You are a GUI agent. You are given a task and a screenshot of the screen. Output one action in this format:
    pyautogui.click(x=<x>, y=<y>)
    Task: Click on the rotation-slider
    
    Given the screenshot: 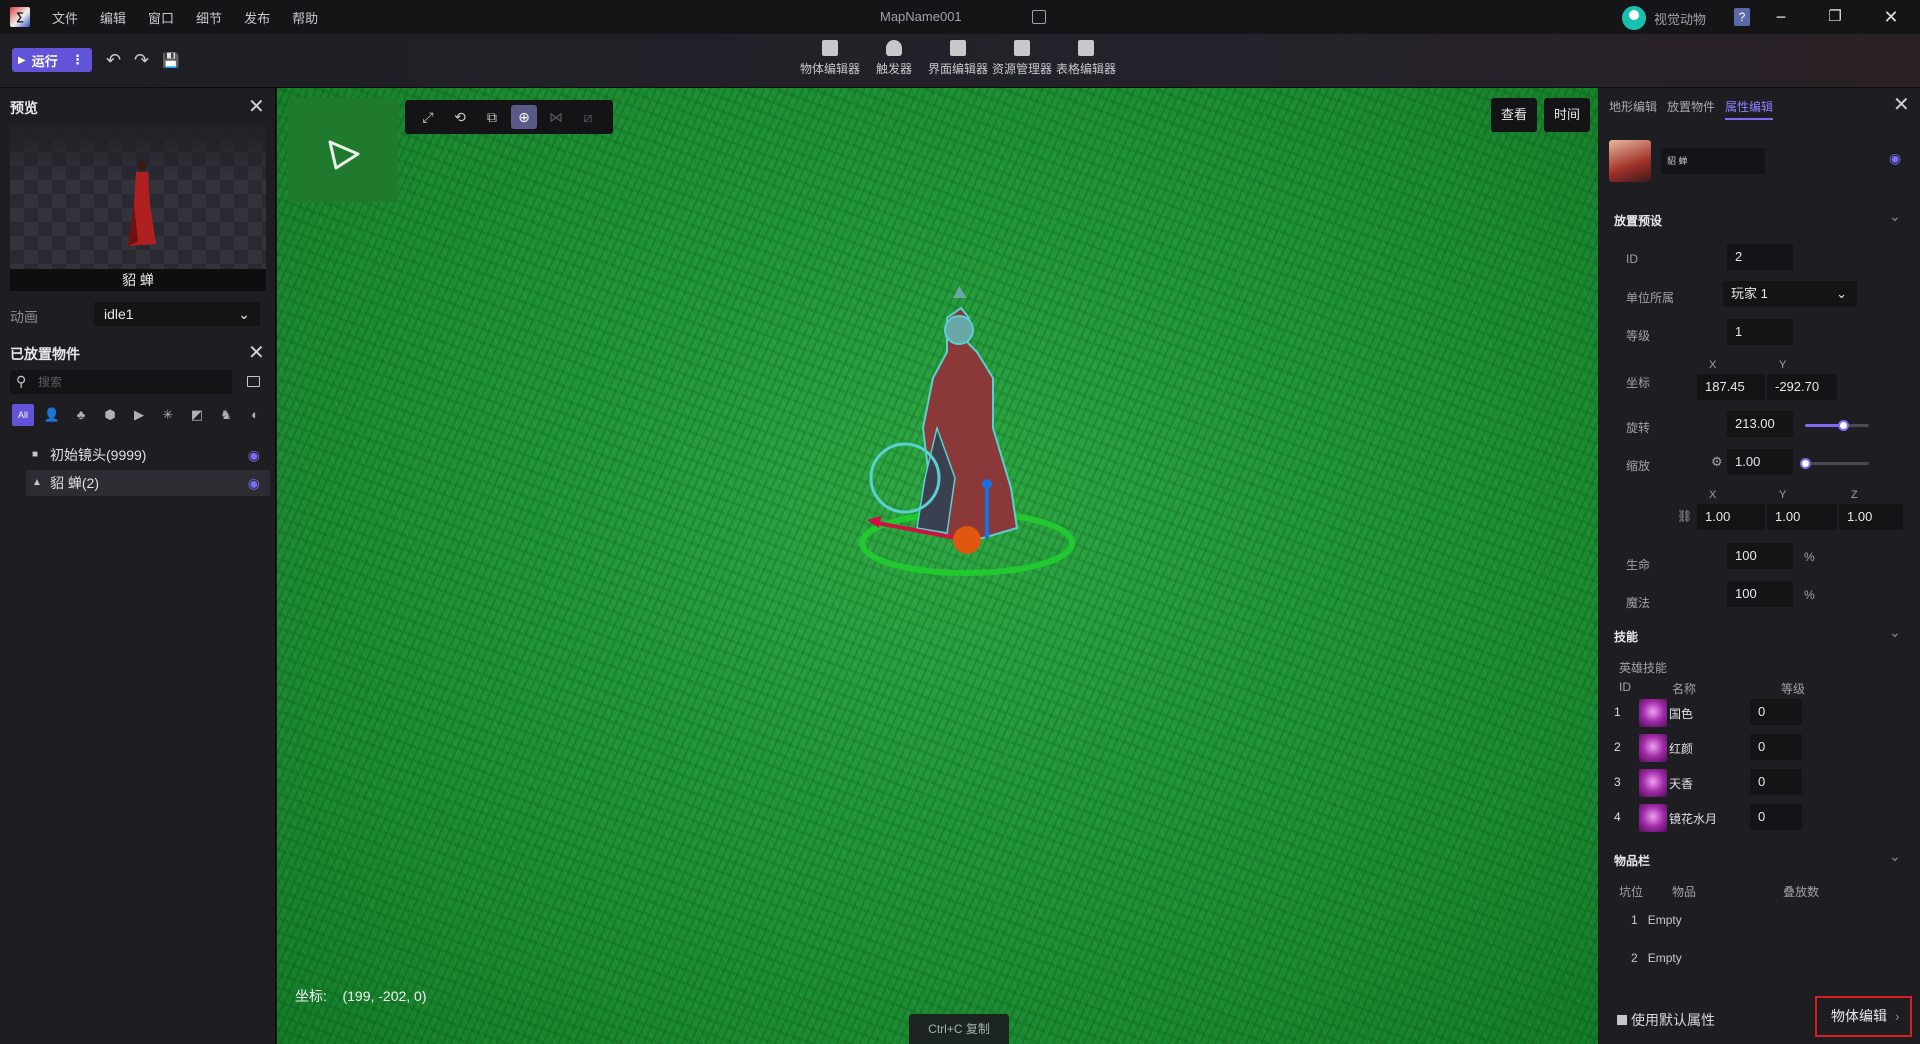 What is the action you would take?
    pyautogui.click(x=1837, y=425)
    